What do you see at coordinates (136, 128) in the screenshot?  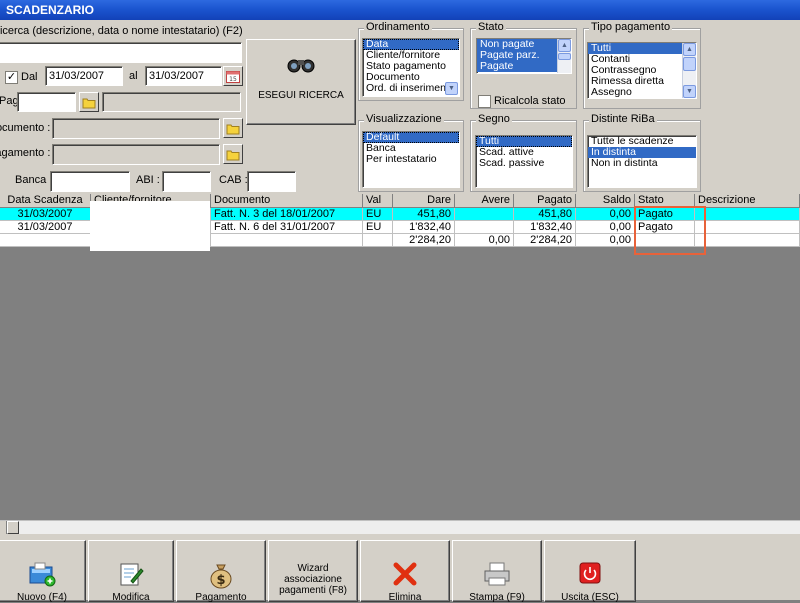 I see `documento-field` at bounding box center [136, 128].